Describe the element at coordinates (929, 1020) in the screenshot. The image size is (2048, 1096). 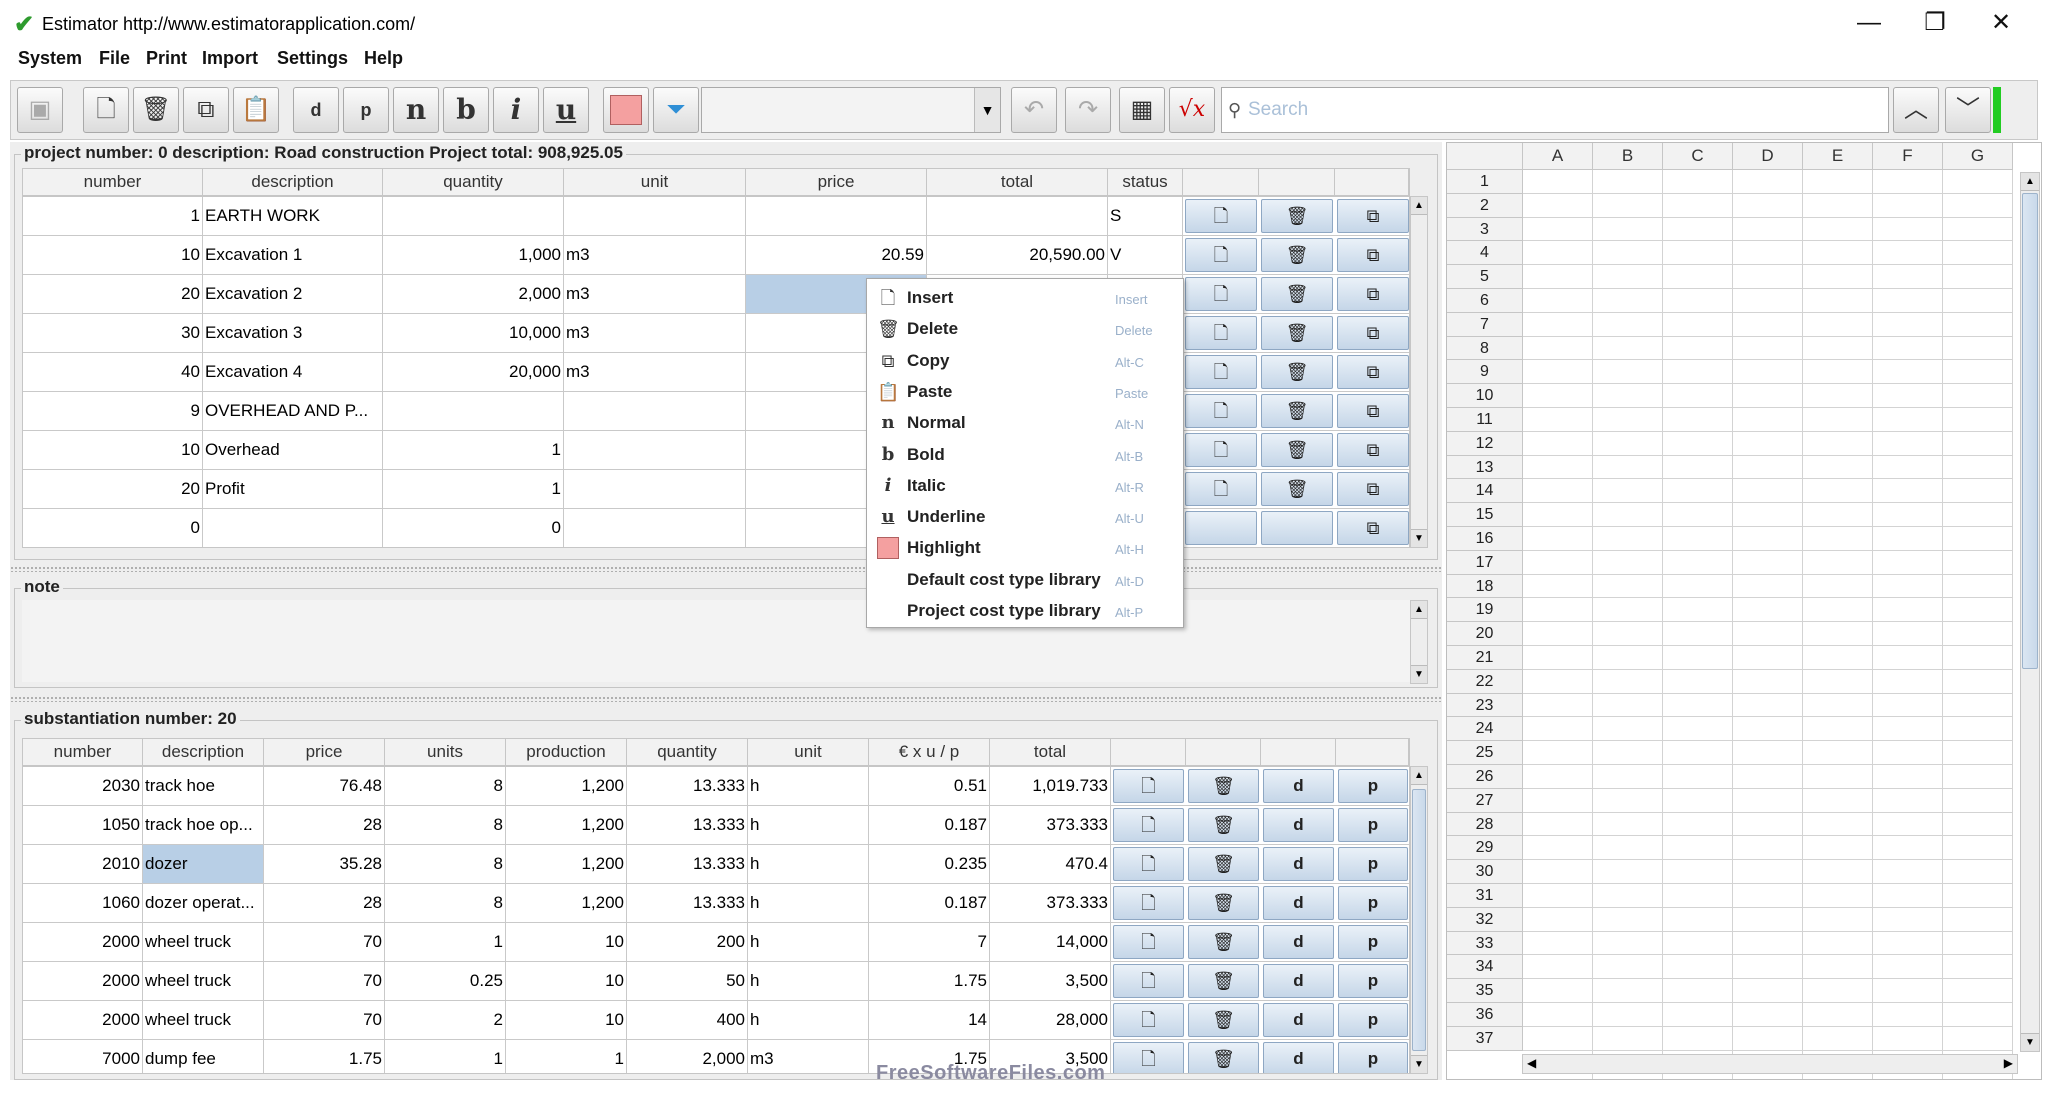
I see `sub-cell-eup: 14` at that location.